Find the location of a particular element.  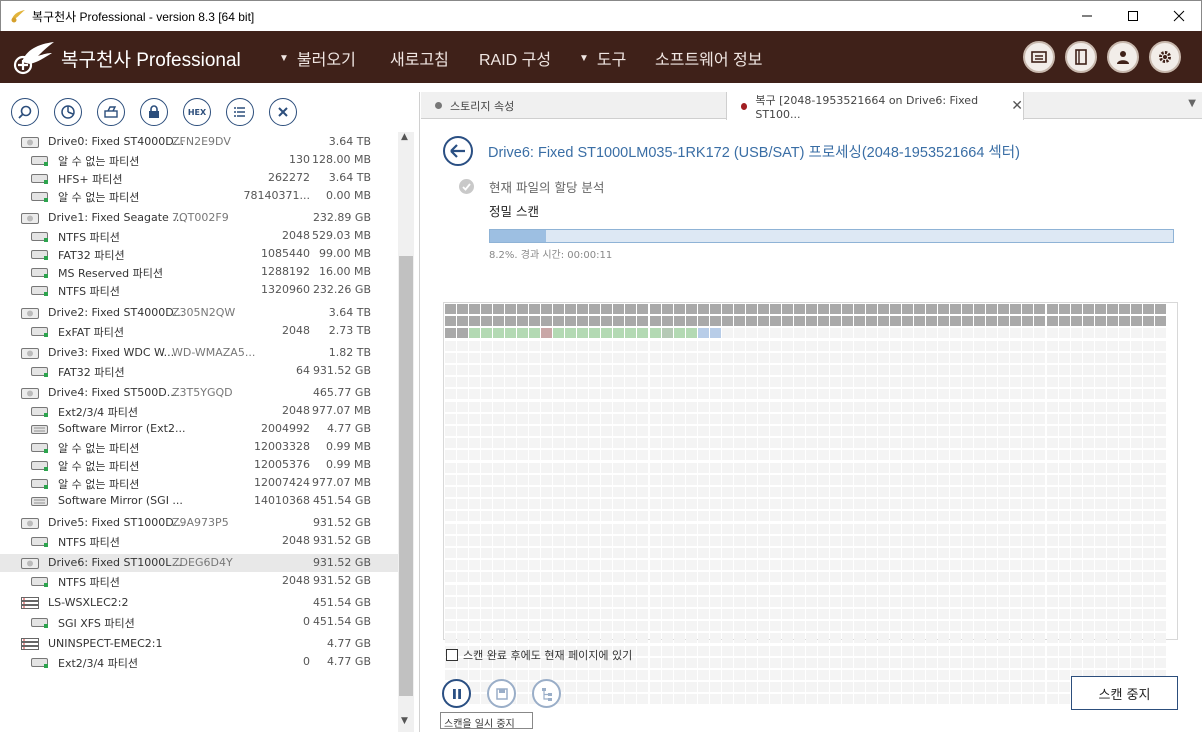

pause-button is located at coordinates (456, 693).